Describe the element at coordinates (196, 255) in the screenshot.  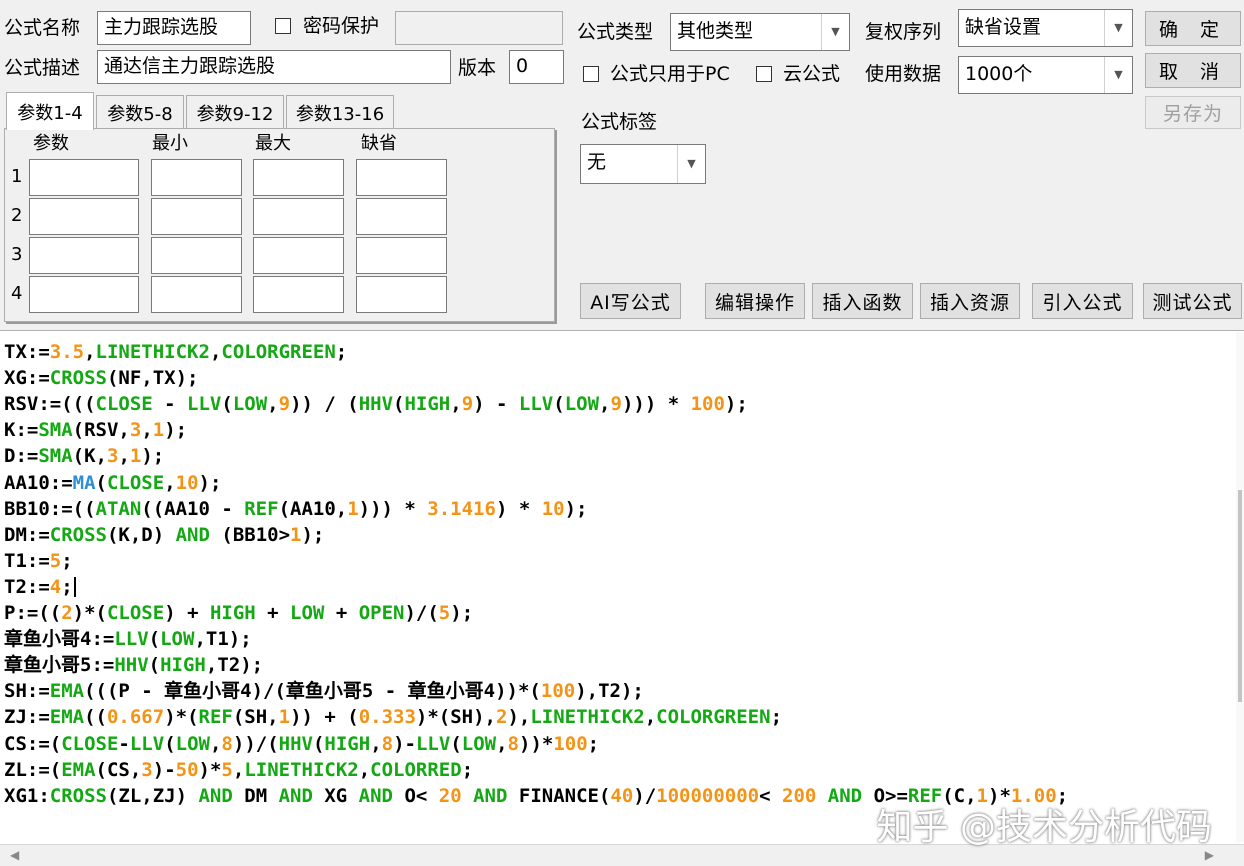
I see `param-3-min-input` at that location.